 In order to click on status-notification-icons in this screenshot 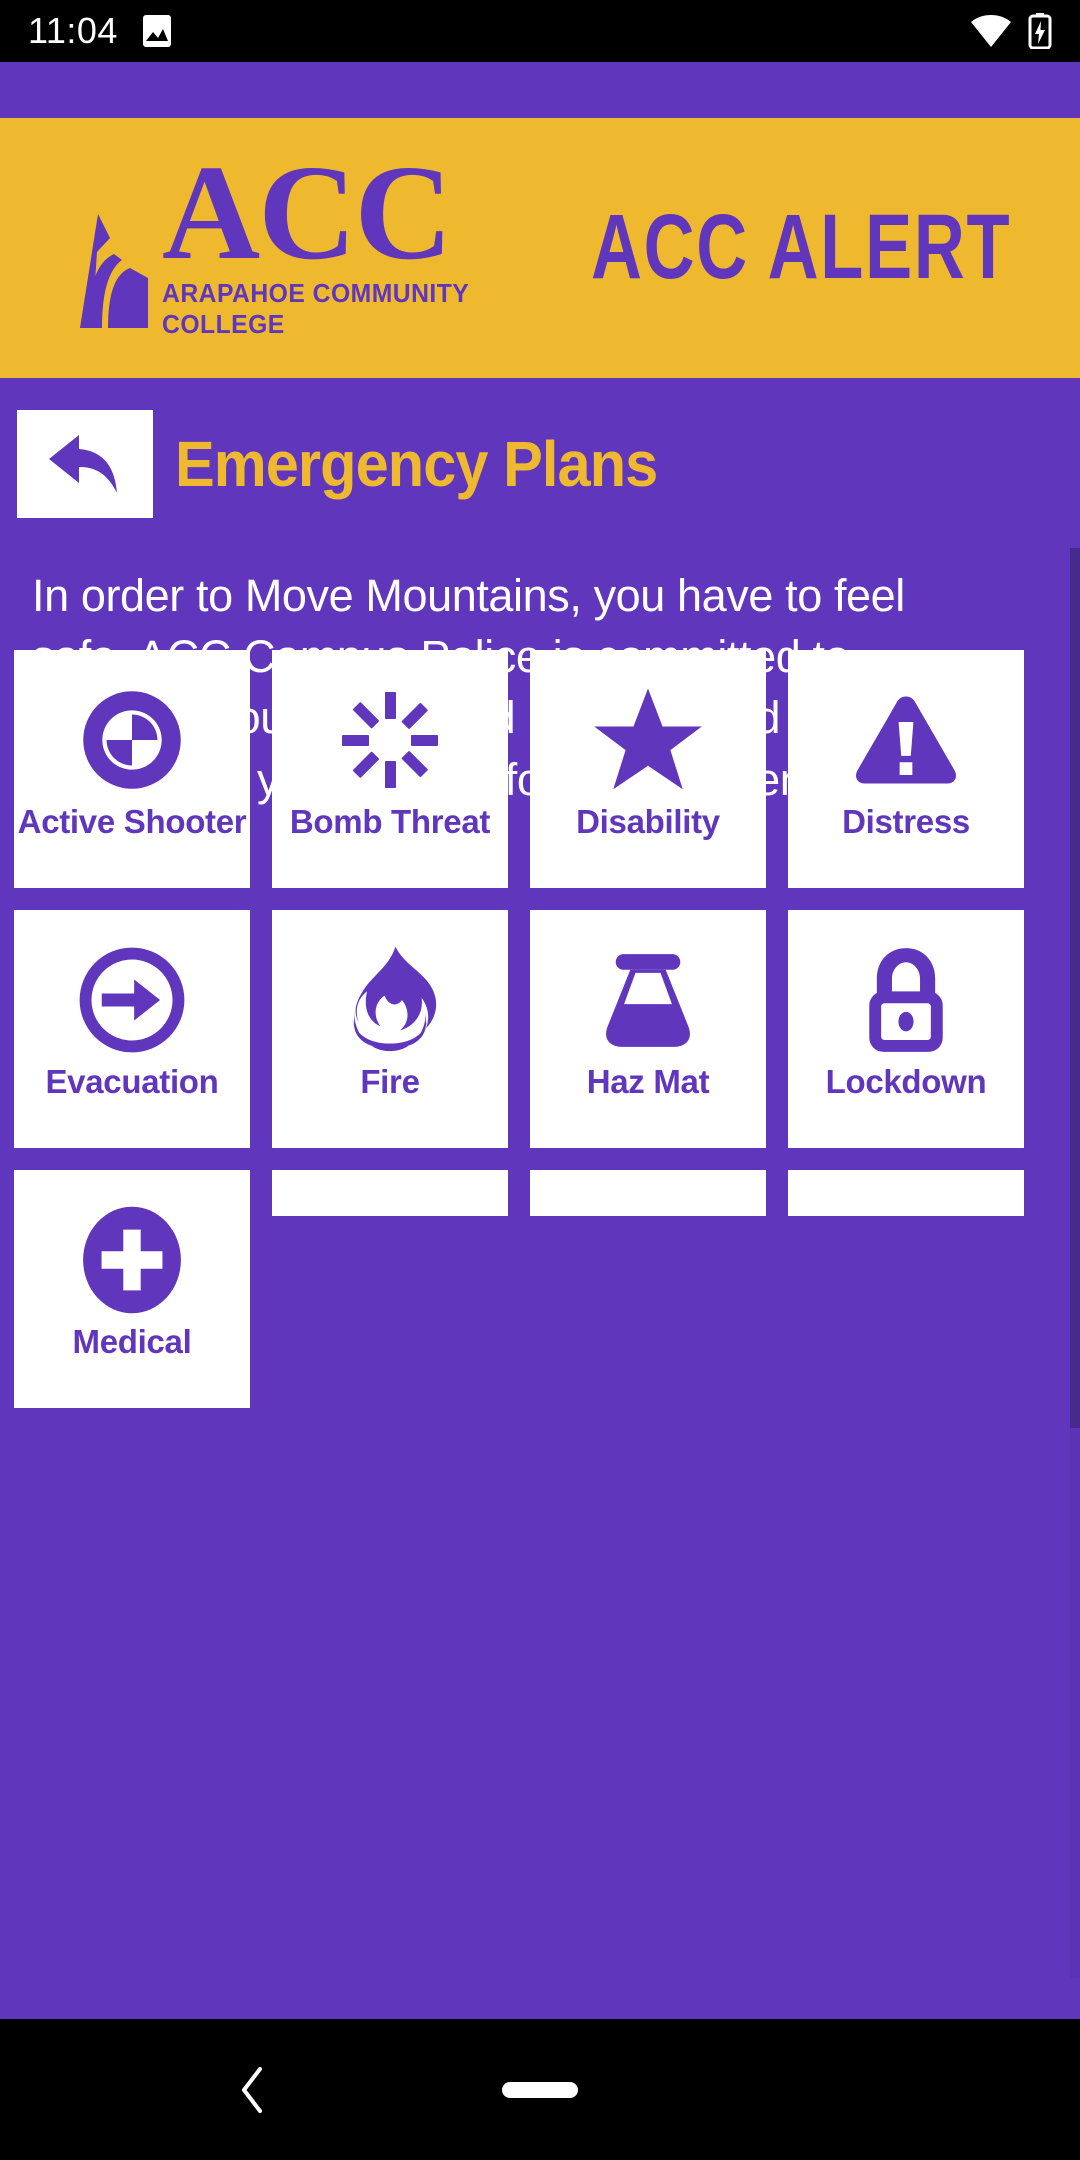, I will do `click(157, 31)`.